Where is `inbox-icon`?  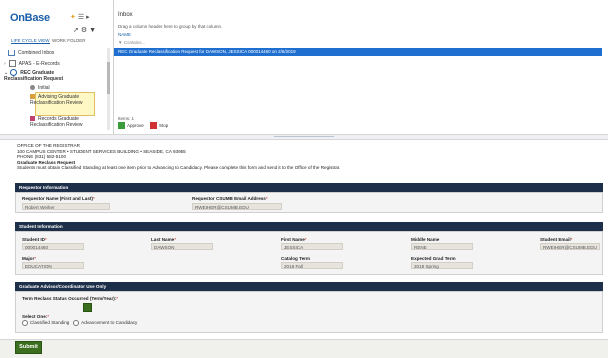
inbox-icon is located at coordinates (11, 53).